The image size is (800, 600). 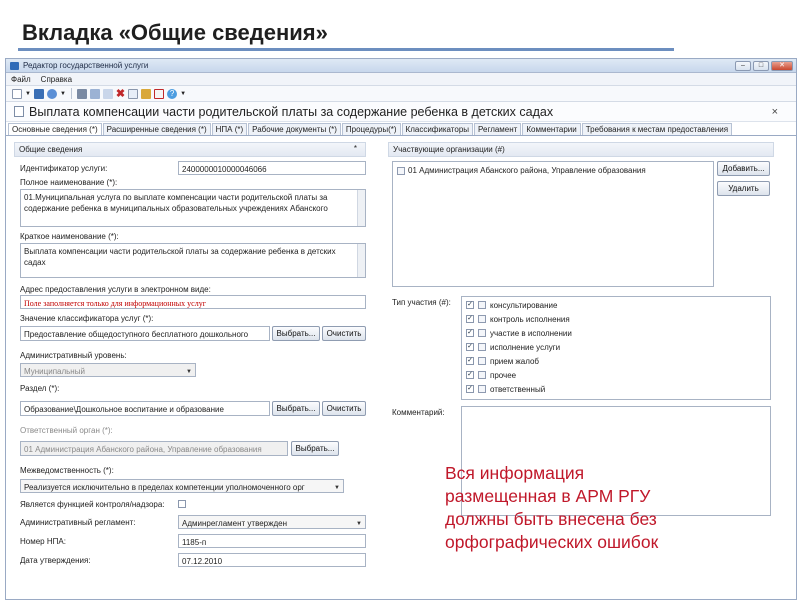 What do you see at coordinates (518, 389) in the screenshot?
I see `participation-option: ответственный` at bounding box center [518, 389].